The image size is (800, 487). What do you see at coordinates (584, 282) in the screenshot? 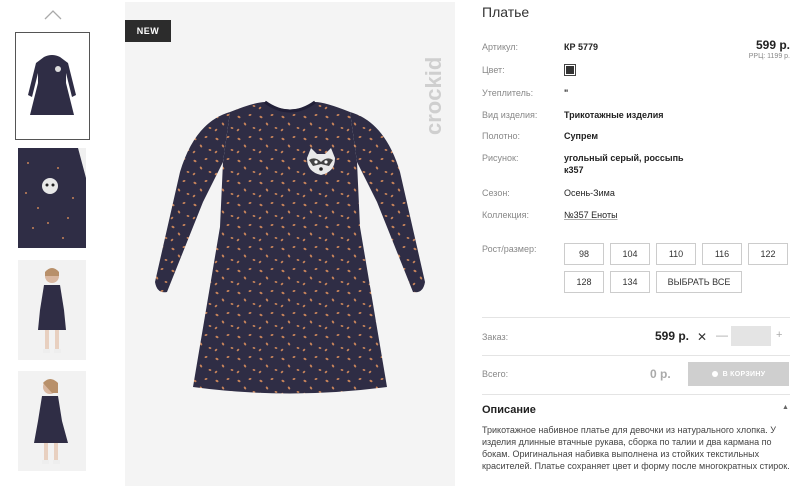
I see `size-option-128: 128` at bounding box center [584, 282].